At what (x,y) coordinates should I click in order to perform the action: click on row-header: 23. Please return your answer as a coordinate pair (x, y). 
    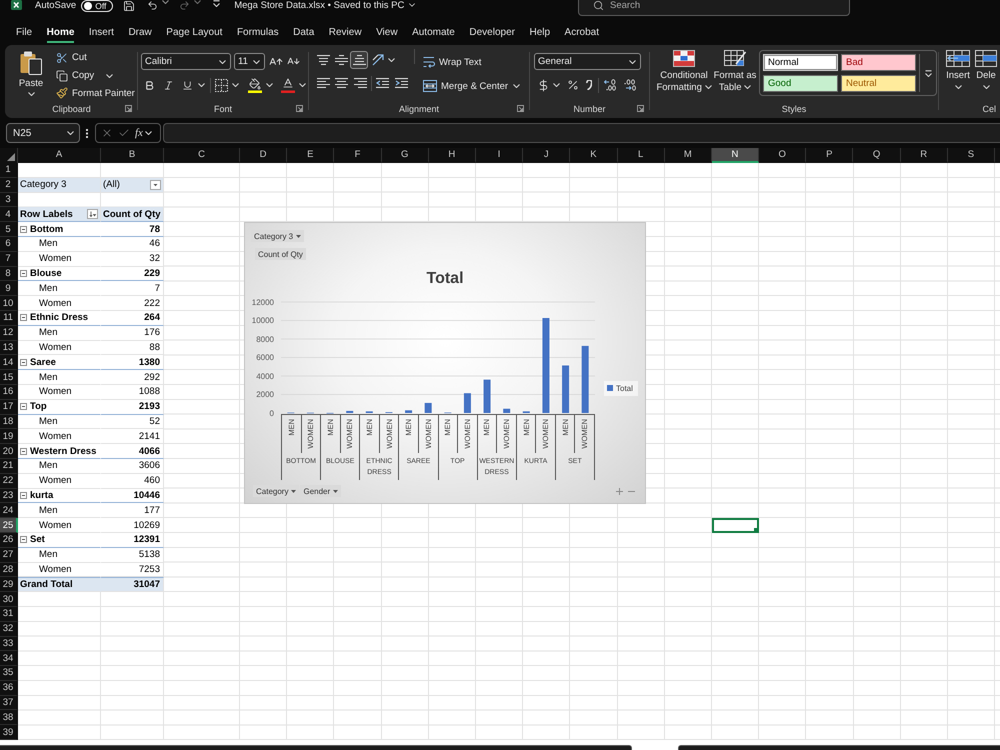
    Looking at the image, I should click on (9, 496).